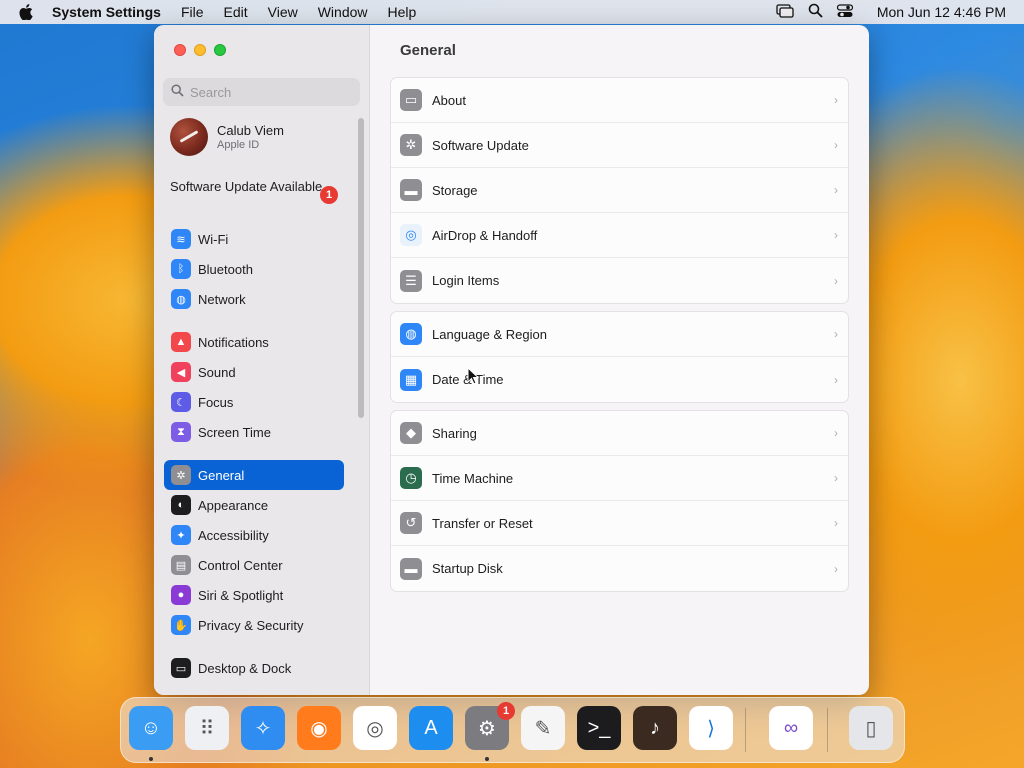 The image size is (1024, 768). I want to click on search-icon, so click(177, 92).